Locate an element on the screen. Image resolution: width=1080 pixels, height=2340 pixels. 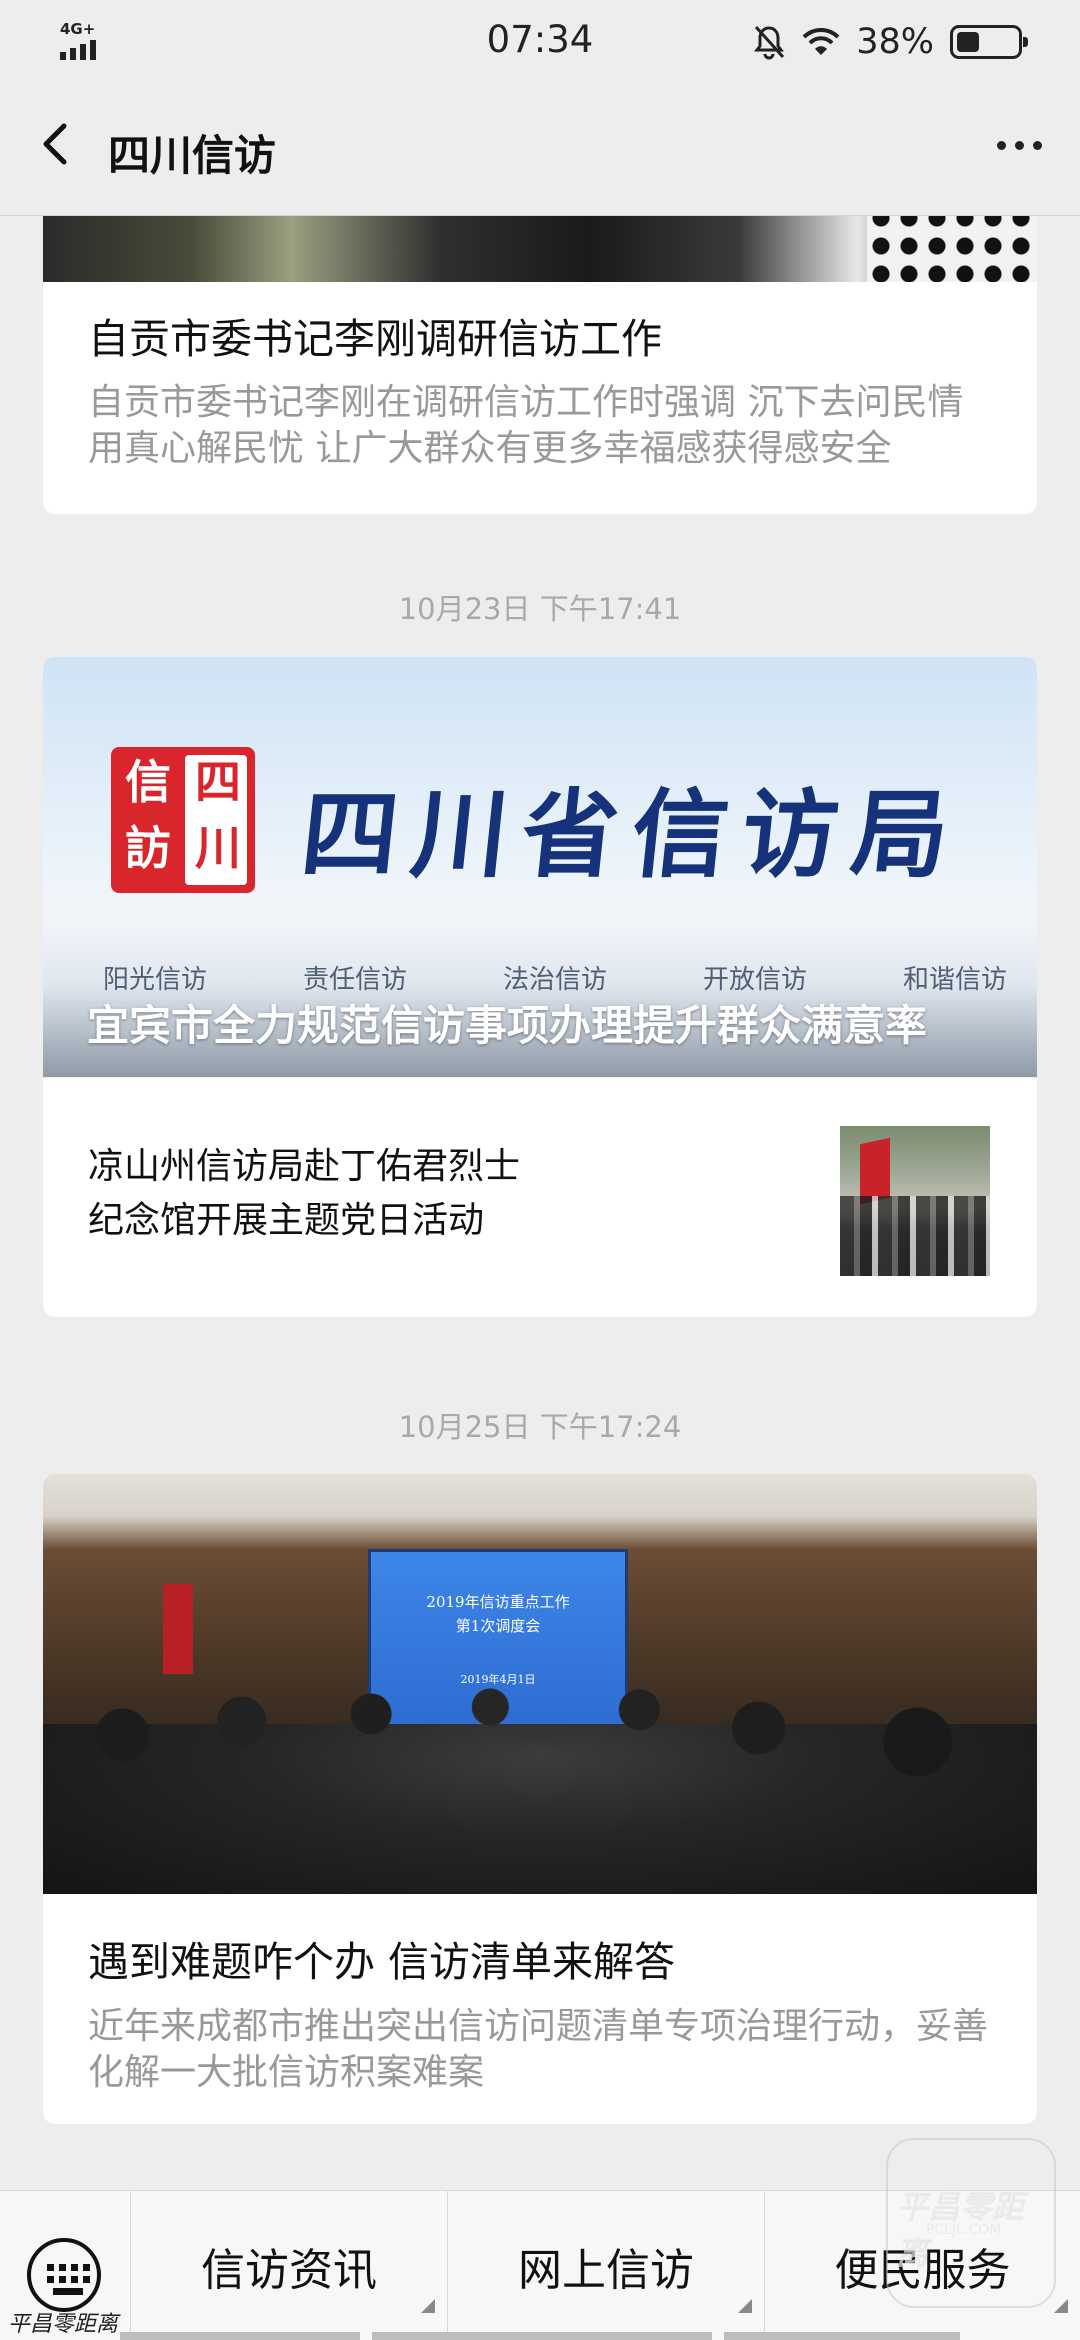
article-title: 遇到难题咋个办 信访清单来解答 is located at coordinates (382, 1962).